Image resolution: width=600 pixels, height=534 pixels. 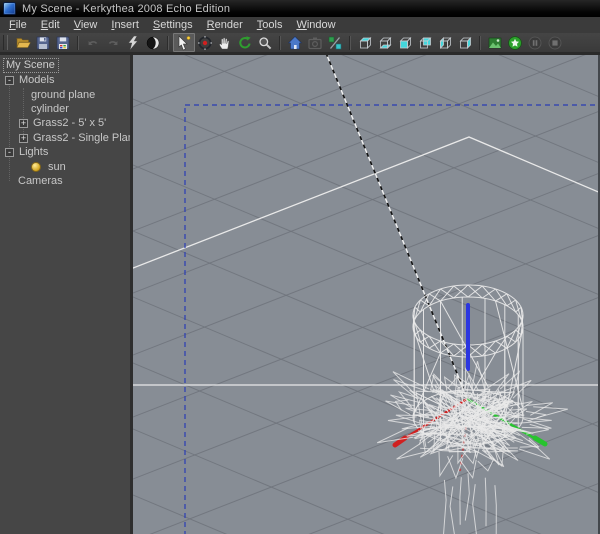 I want to click on hand-icon, so click(x=224, y=43).